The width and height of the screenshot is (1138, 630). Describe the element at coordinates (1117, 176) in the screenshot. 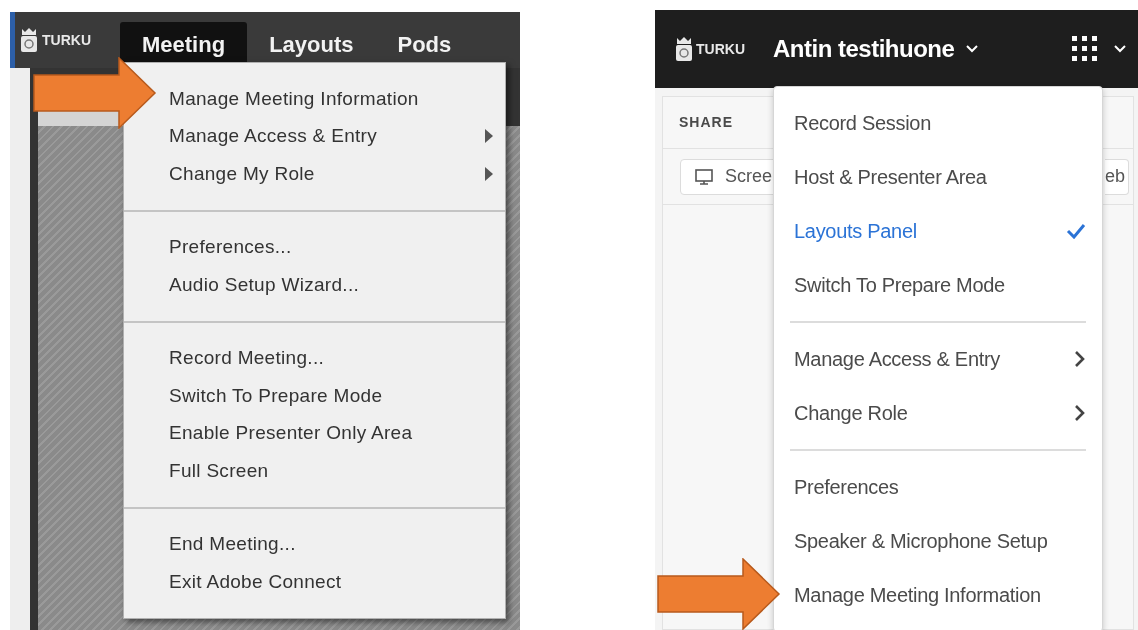

I see `share-option-button: eb` at that location.